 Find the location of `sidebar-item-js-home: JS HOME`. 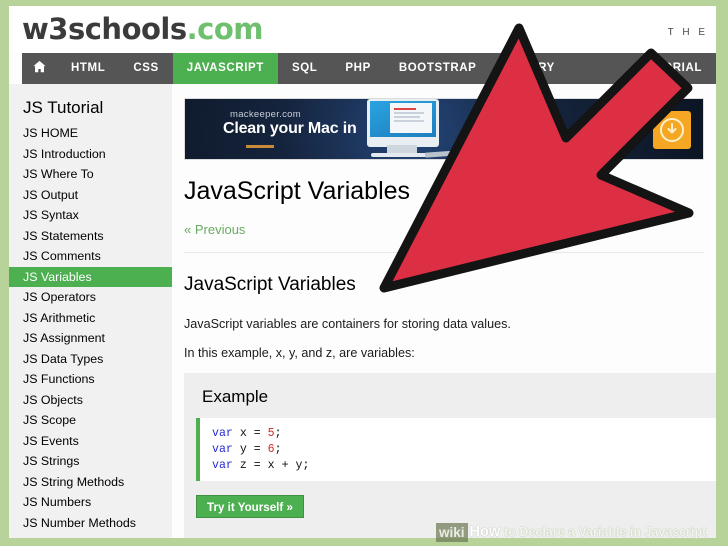

sidebar-item-js-home: JS HOME is located at coordinates (90, 133).